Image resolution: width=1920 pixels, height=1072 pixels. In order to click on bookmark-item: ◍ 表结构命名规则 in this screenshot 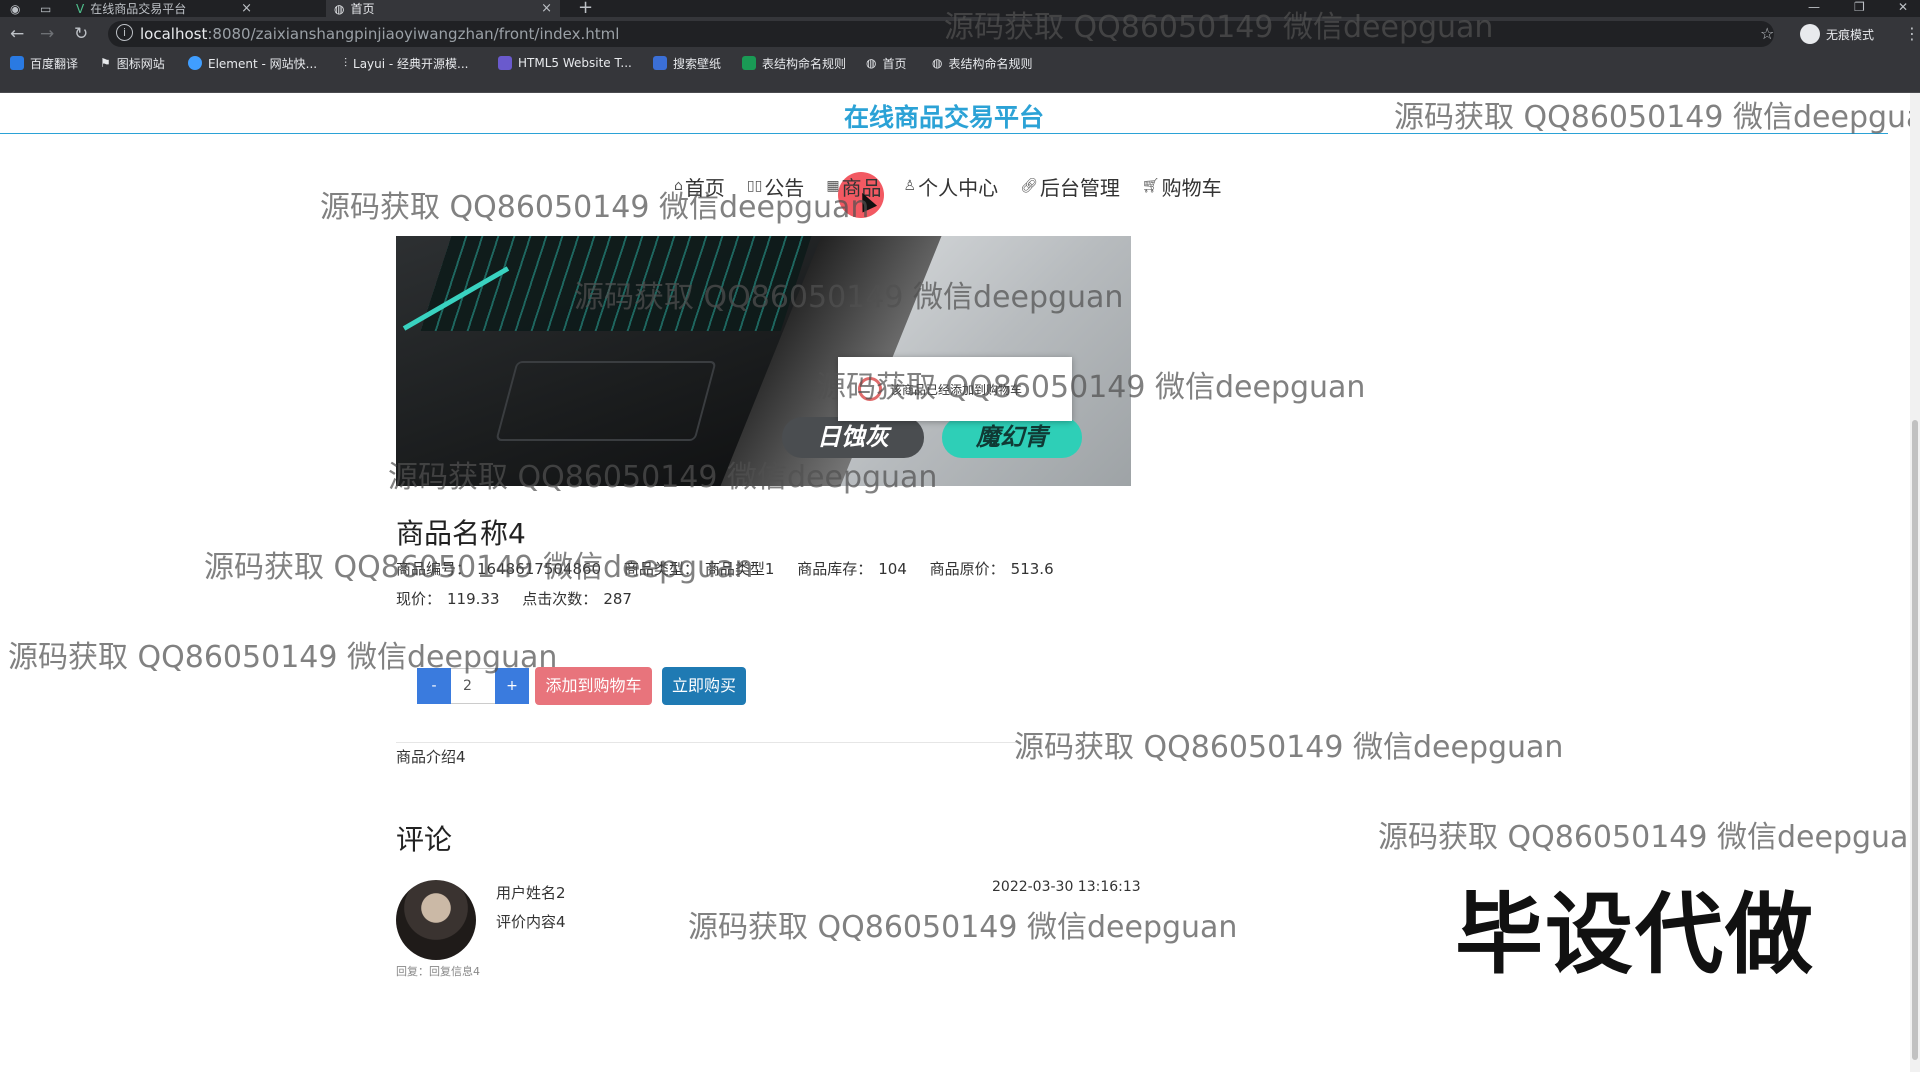, I will do `click(982, 63)`.